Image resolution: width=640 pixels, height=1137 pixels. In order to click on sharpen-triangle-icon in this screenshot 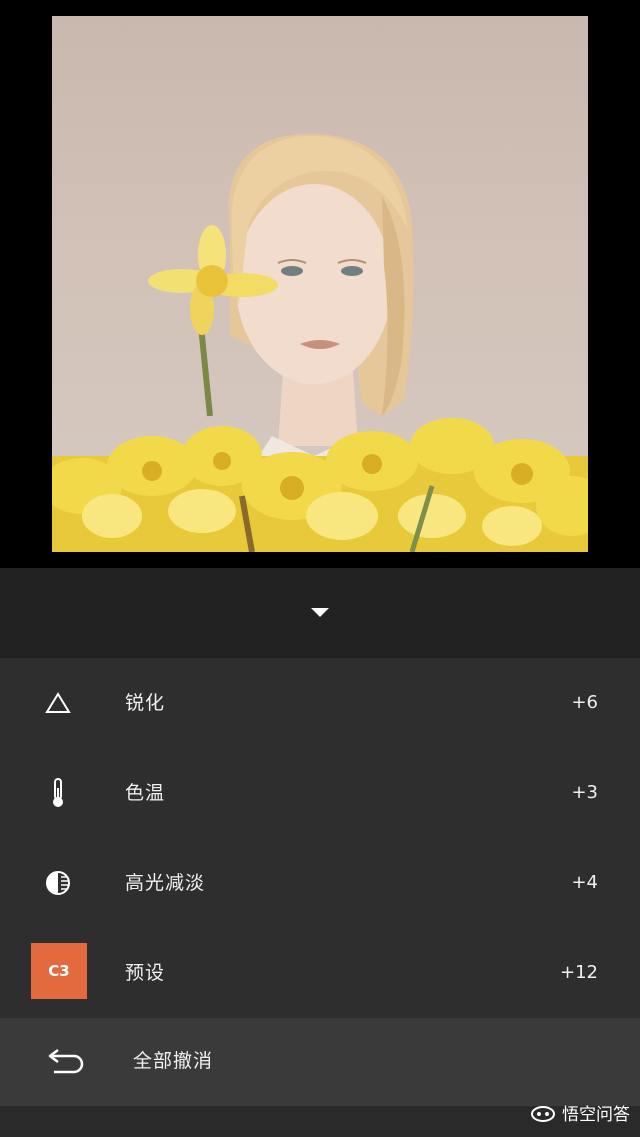, I will do `click(58, 703)`.